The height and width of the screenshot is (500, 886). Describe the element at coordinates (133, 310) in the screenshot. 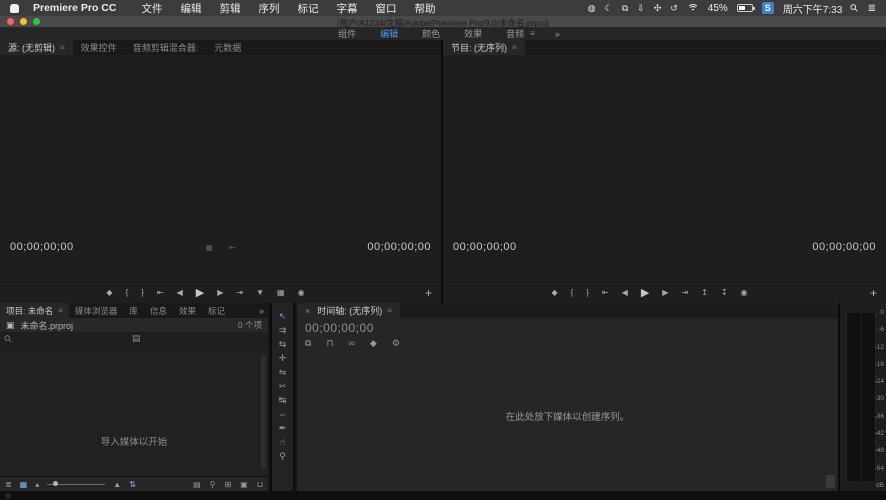

I see `tab-libraries: 库` at that location.